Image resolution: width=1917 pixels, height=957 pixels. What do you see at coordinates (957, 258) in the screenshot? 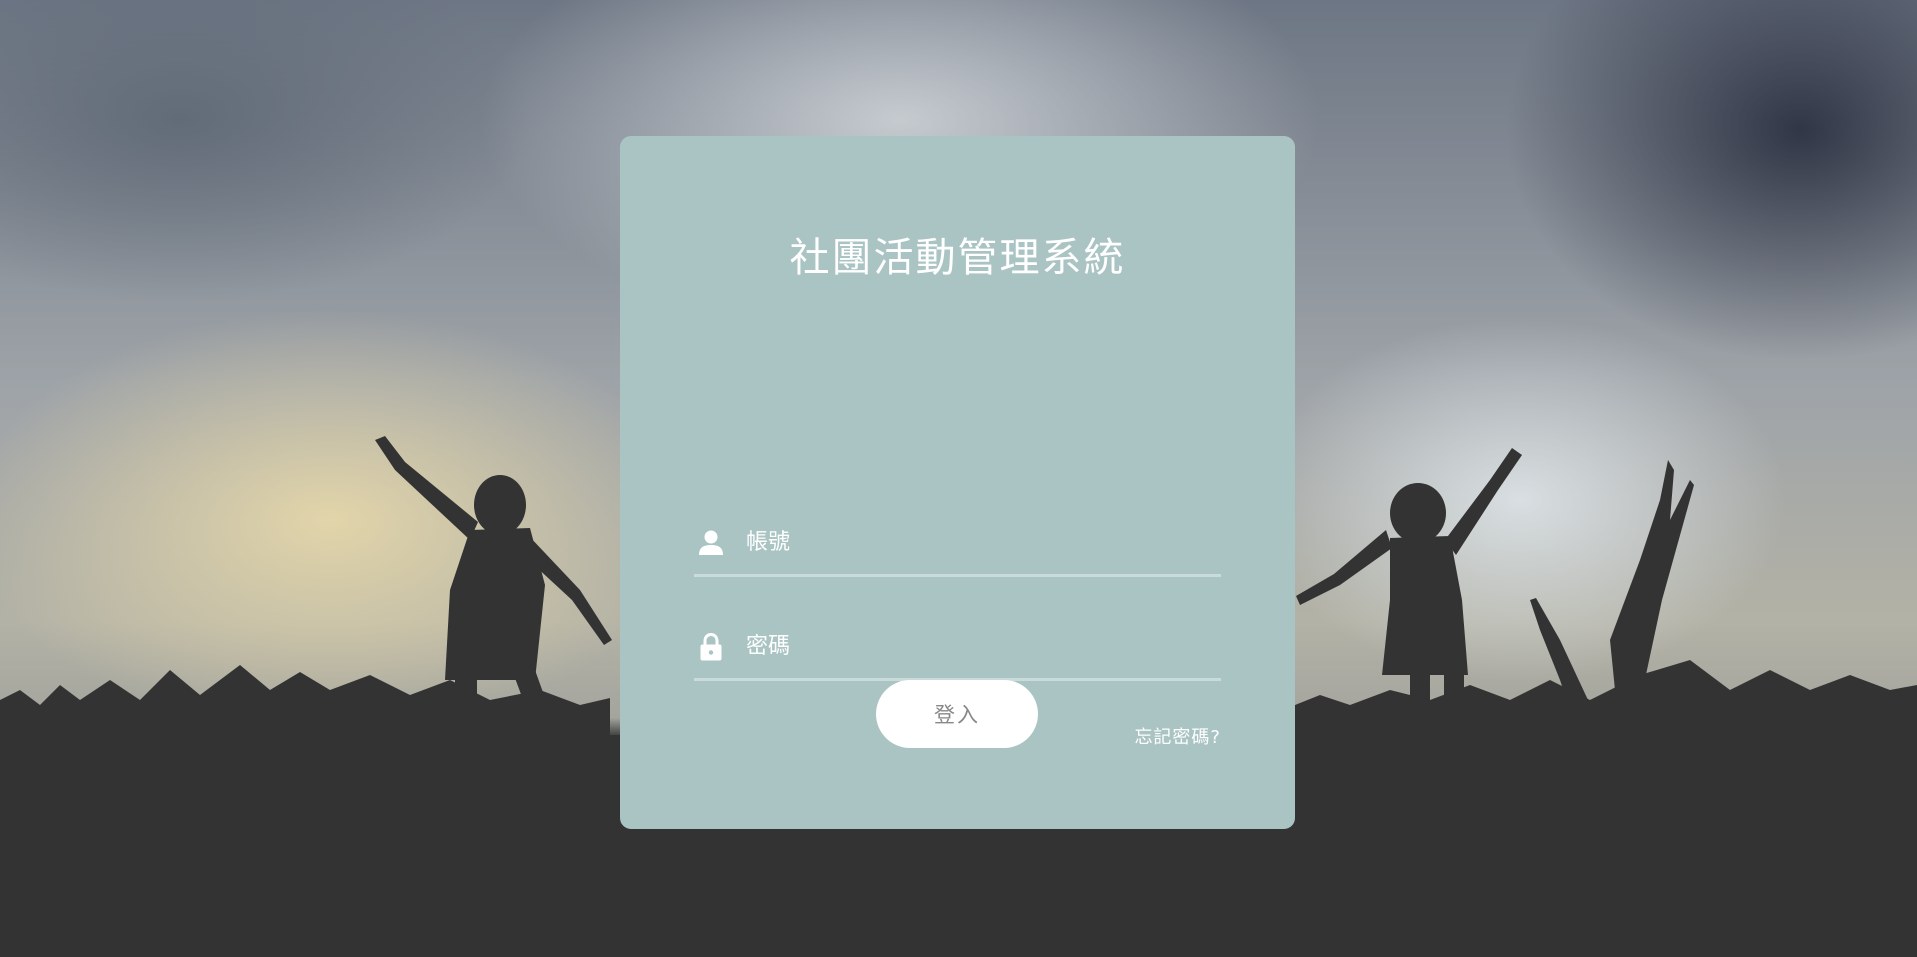
I see `app-title: 社團活動管理系統` at bounding box center [957, 258].